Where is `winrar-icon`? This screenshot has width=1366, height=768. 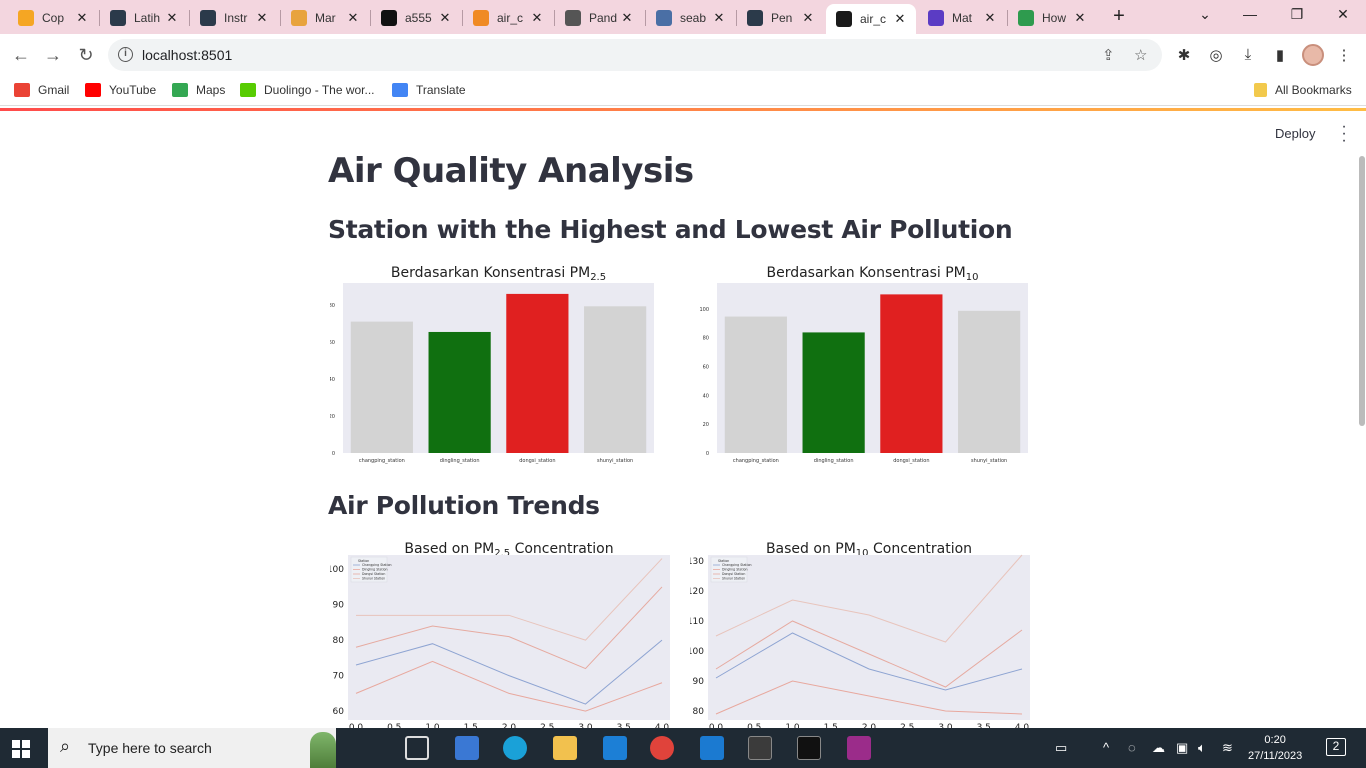
winrar-icon is located at coordinates (859, 748).